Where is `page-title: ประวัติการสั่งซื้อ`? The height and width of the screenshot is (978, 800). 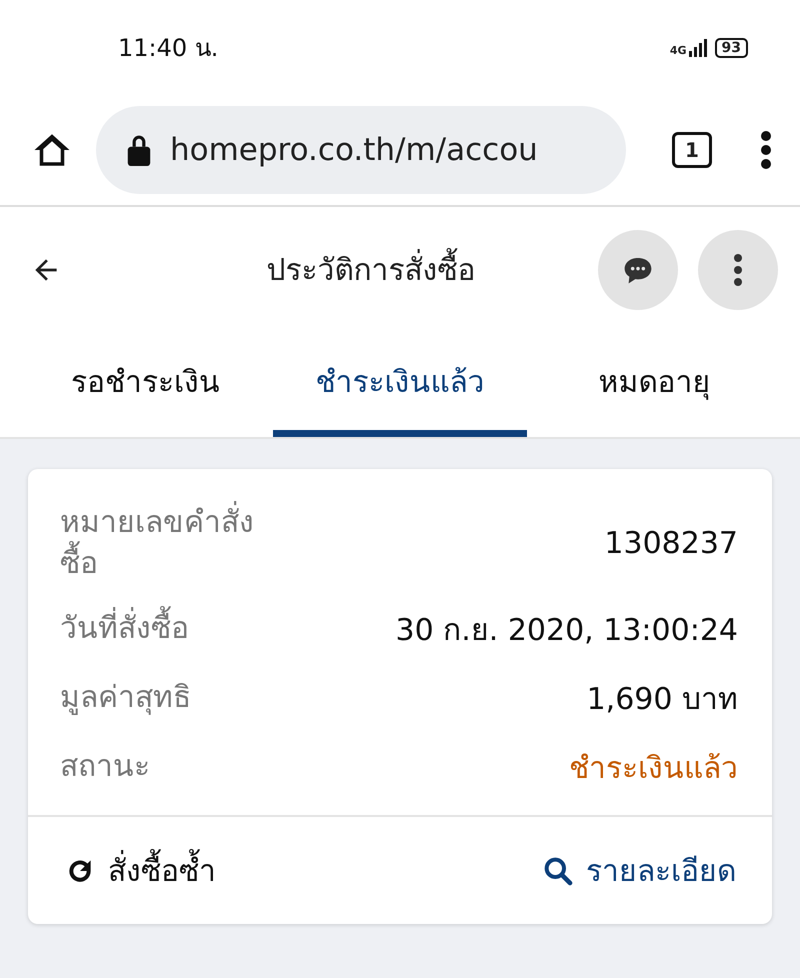 page-title: ประวัติการสั่งซื้อ is located at coordinates (331, 269).